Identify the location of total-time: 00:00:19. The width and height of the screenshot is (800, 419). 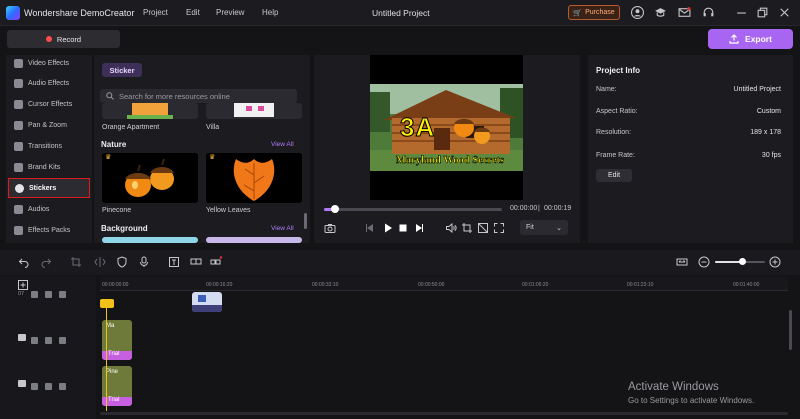
(558, 208).